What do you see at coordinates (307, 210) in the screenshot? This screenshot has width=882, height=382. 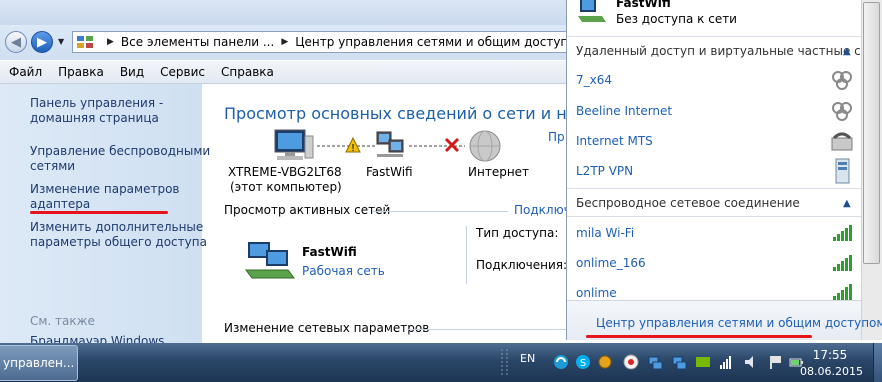 I see `active-networks-heading: Просмотр активных сетей` at bounding box center [307, 210].